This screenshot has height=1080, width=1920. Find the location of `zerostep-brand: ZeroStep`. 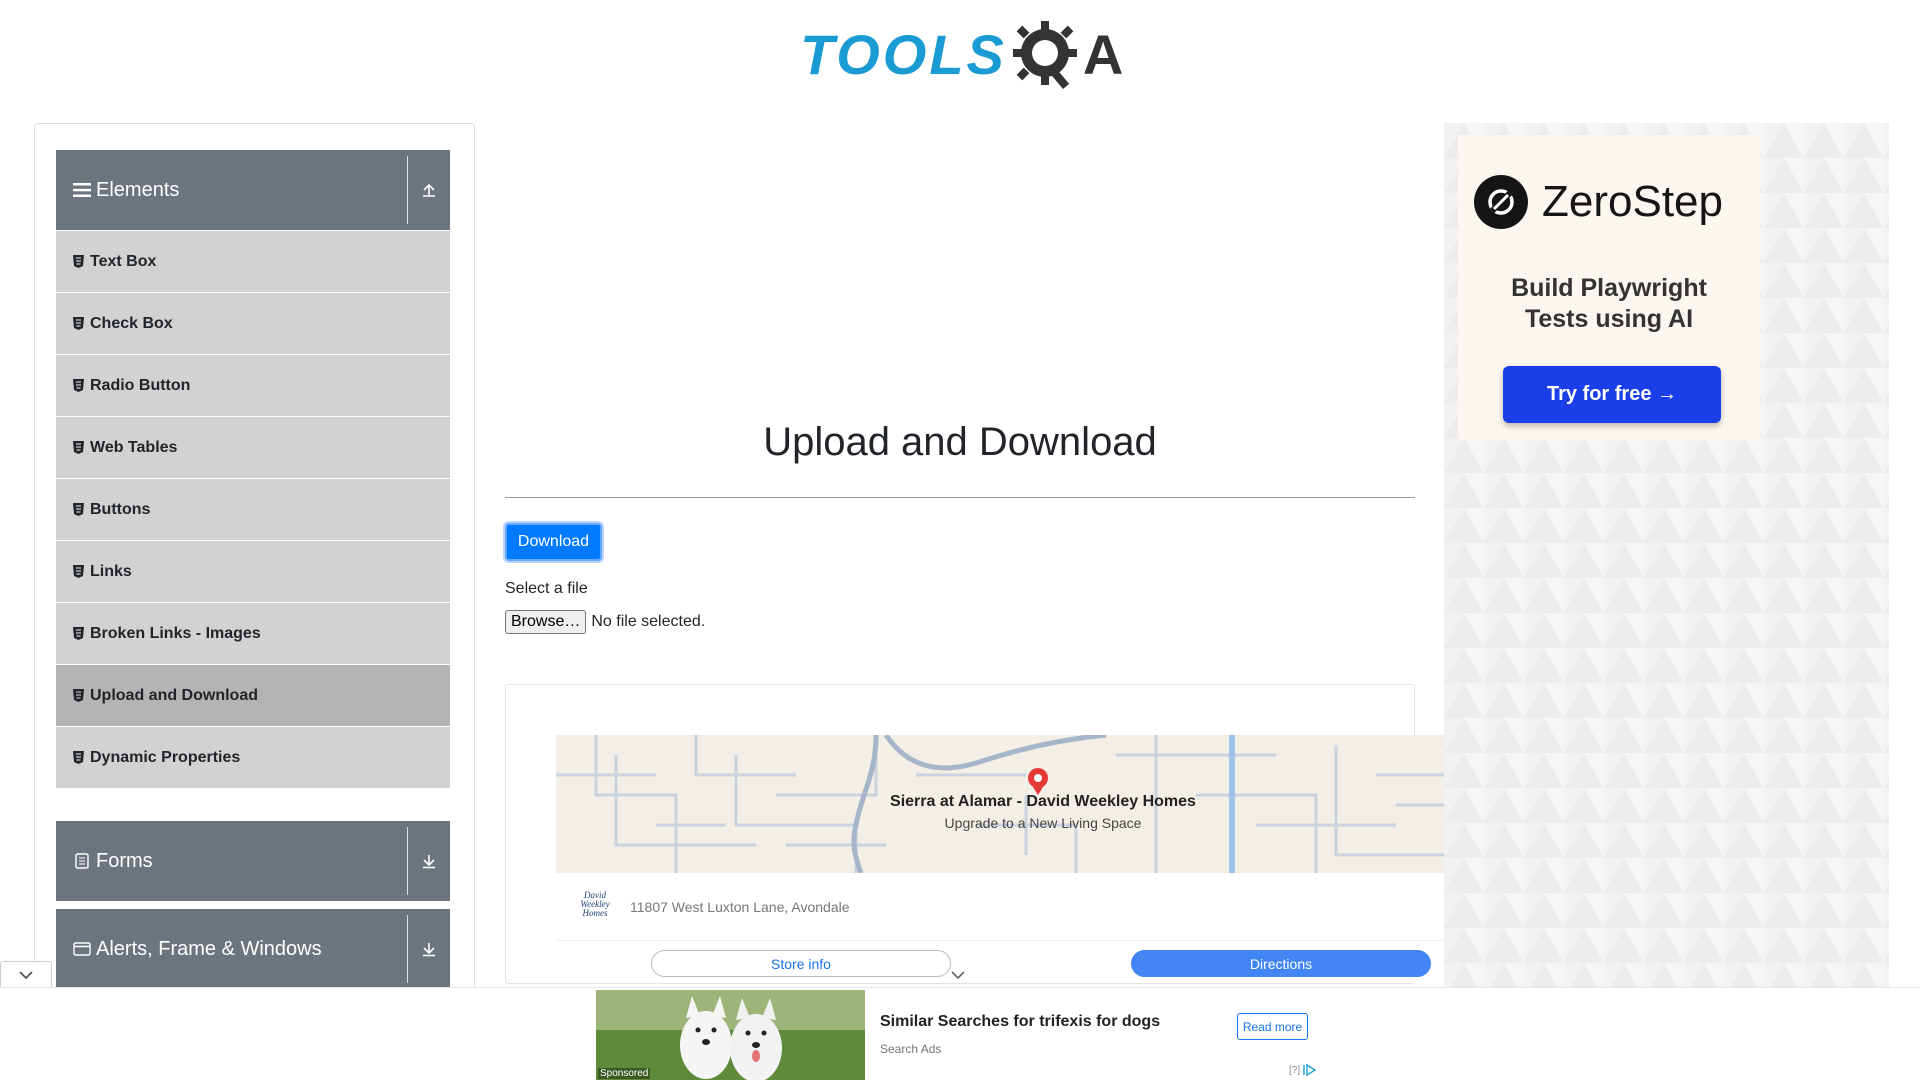

zerostep-brand: ZeroStep is located at coordinates (1598, 202).